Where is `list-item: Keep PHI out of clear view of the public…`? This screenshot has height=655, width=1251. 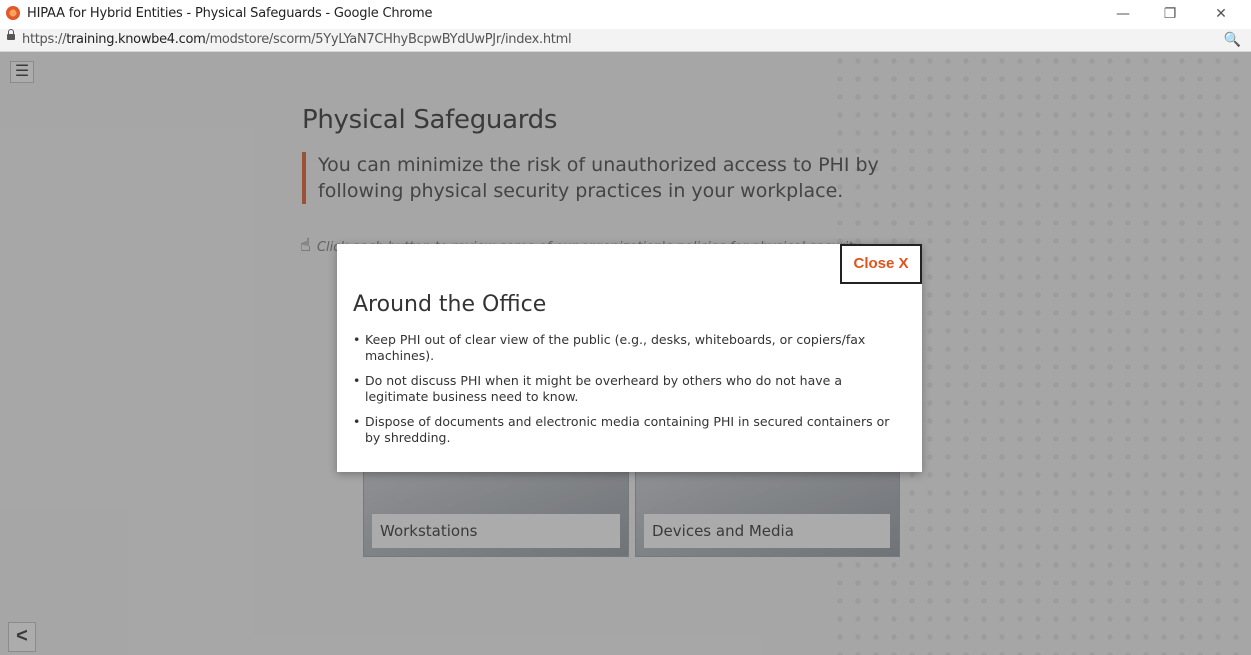
list-item: Keep PHI out of clear view of the public… is located at coordinates (630, 348).